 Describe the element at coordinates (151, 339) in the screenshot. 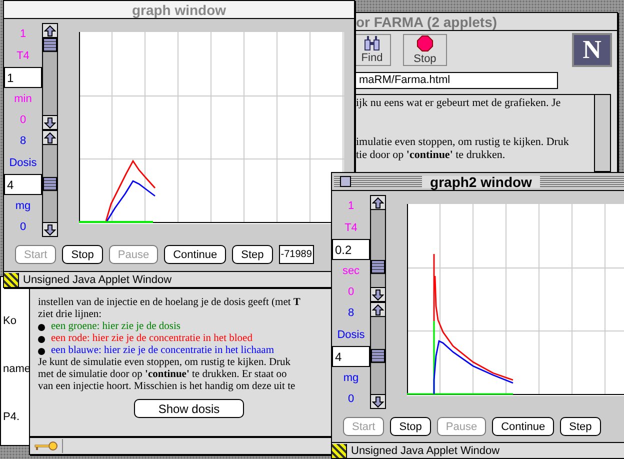

I see `page-text: een rode: hier zie je de concentratie in het bloed` at that location.